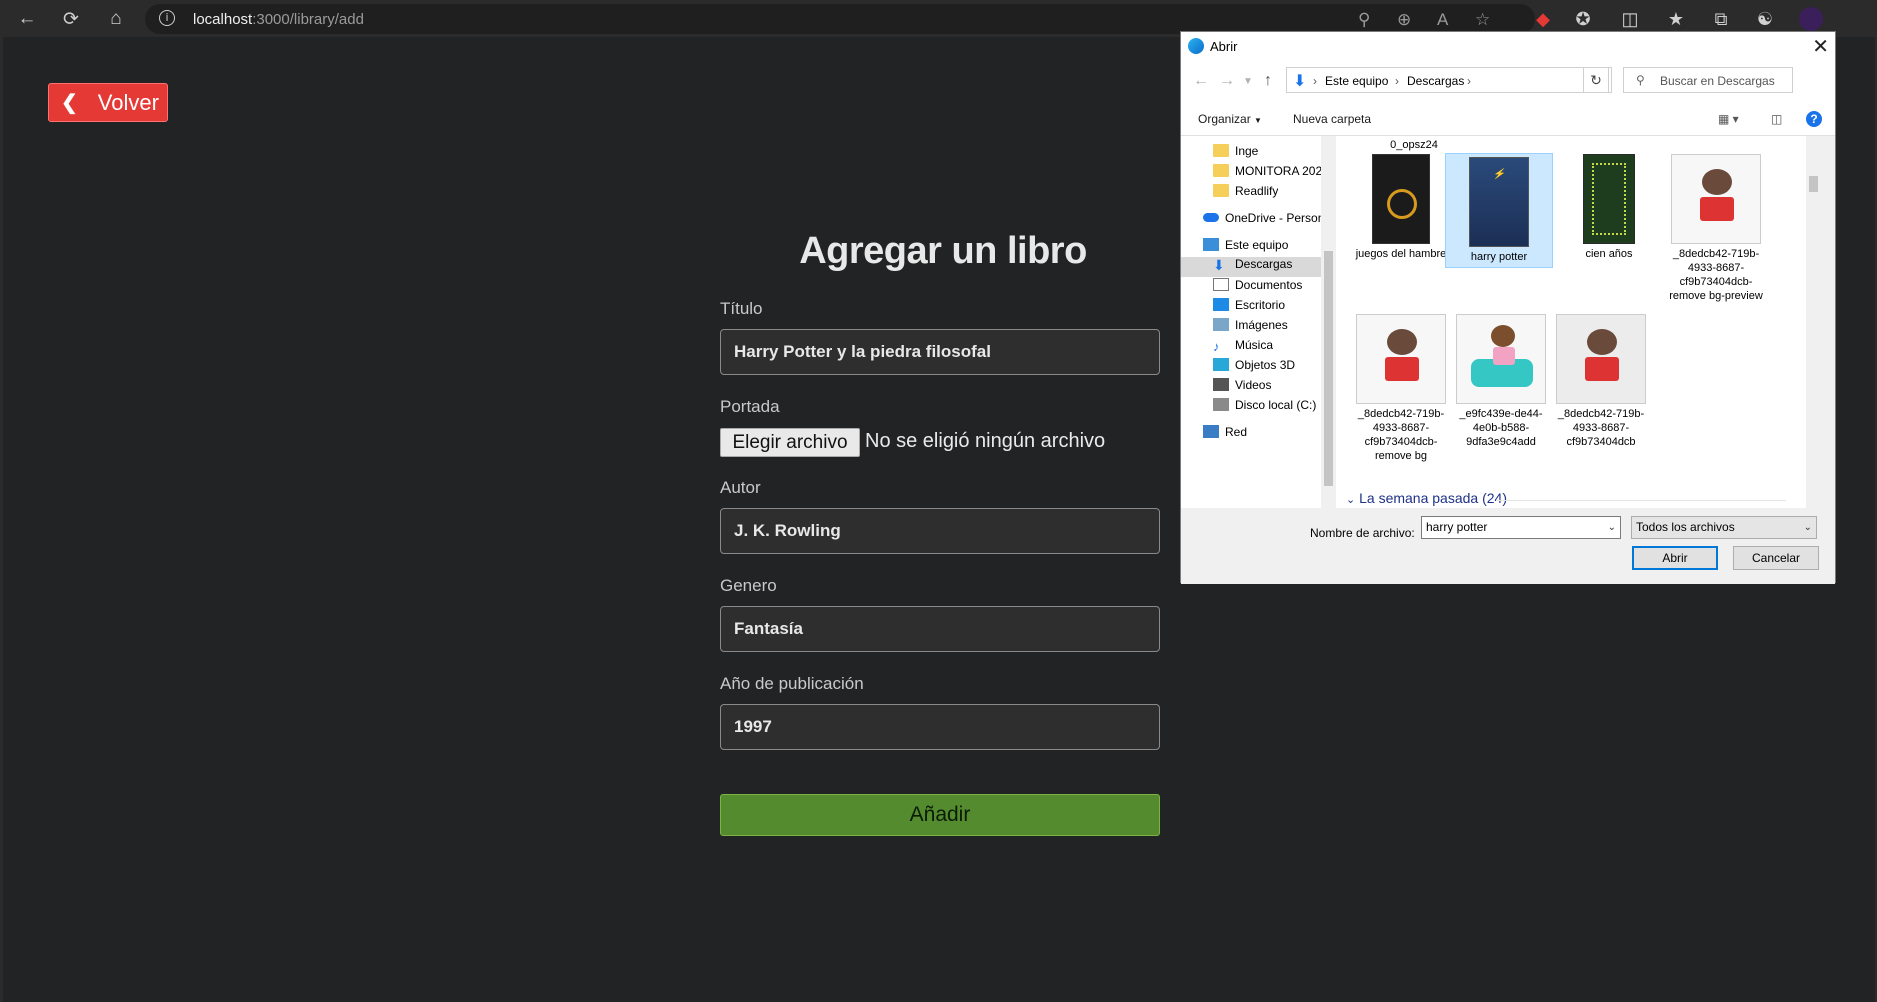 The width and height of the screenshot is (1877, 1002). I want to click on tree-item-videos: Videos, so click(1242, 388).